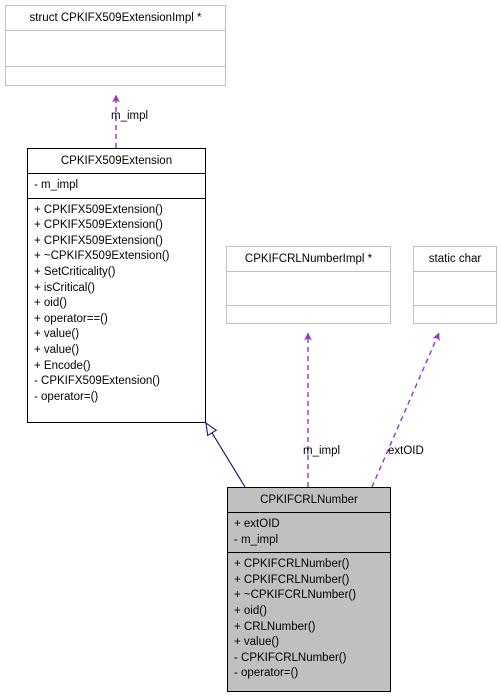 This screenshot has height=699, width=501. What do you see at coordinates (275, 626) in the screenshot?
I see `operation-row: + CRLNumber()` at bounding box center [275, 626].